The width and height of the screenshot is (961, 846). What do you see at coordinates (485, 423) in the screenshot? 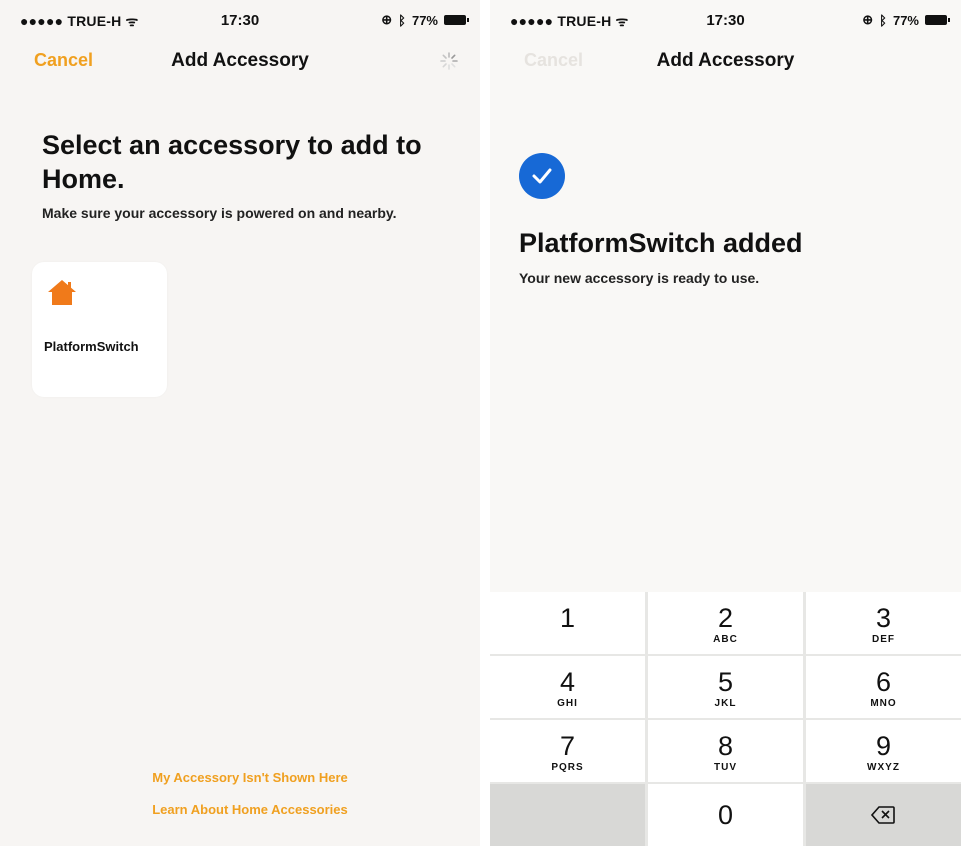
I see `screen-divider` at bounding box center [485, 423].